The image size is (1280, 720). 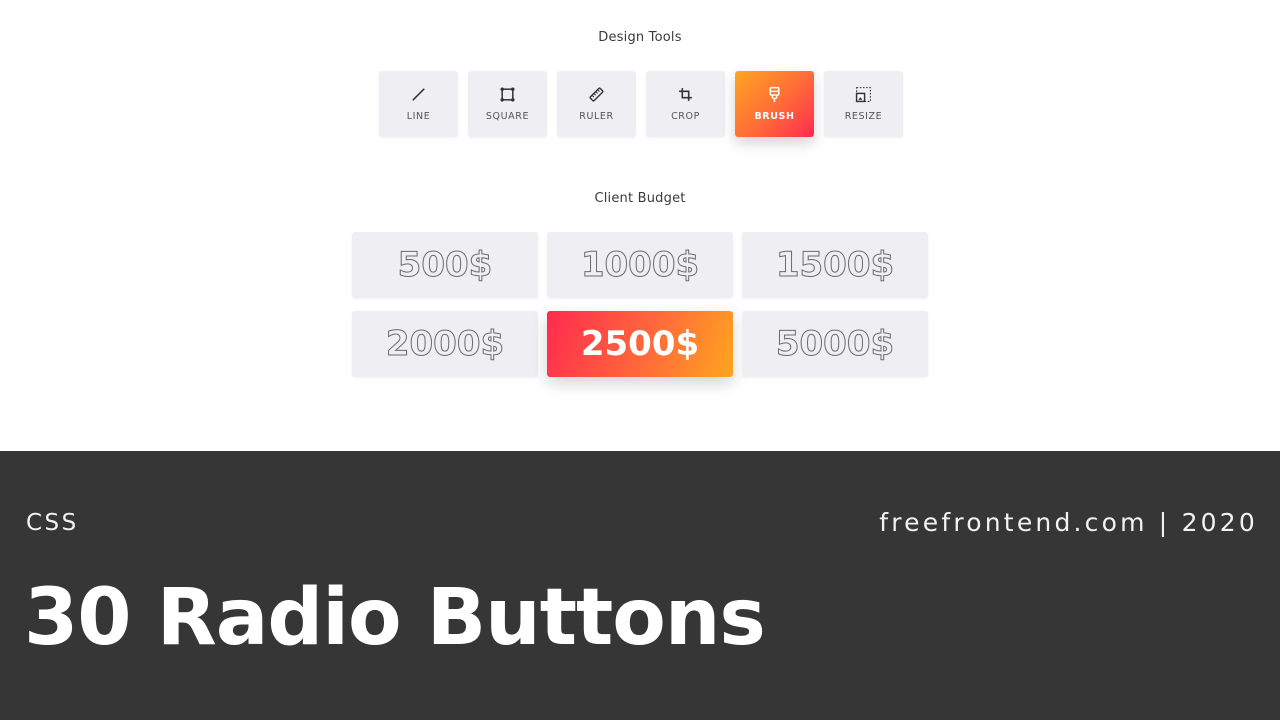 What do you see at coordinates (1068, 522) in the screenshot?
I see `site-credit: freefrontend.com | 2020` at bounding box center [1068, 522].